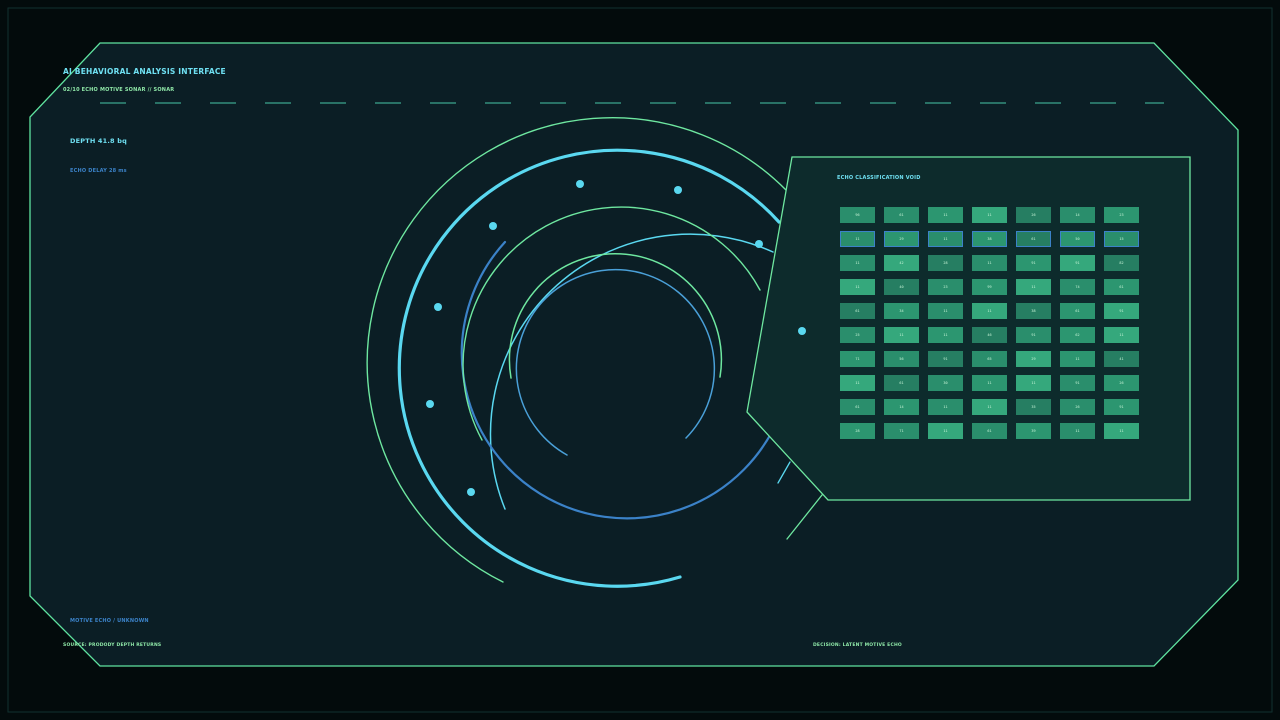 The image size is (1280, 720). Describe the element at coordinates (879, 178) in the screenshot. I see `panel-title: ECHO CLASSIFICATION VOID` at that location.